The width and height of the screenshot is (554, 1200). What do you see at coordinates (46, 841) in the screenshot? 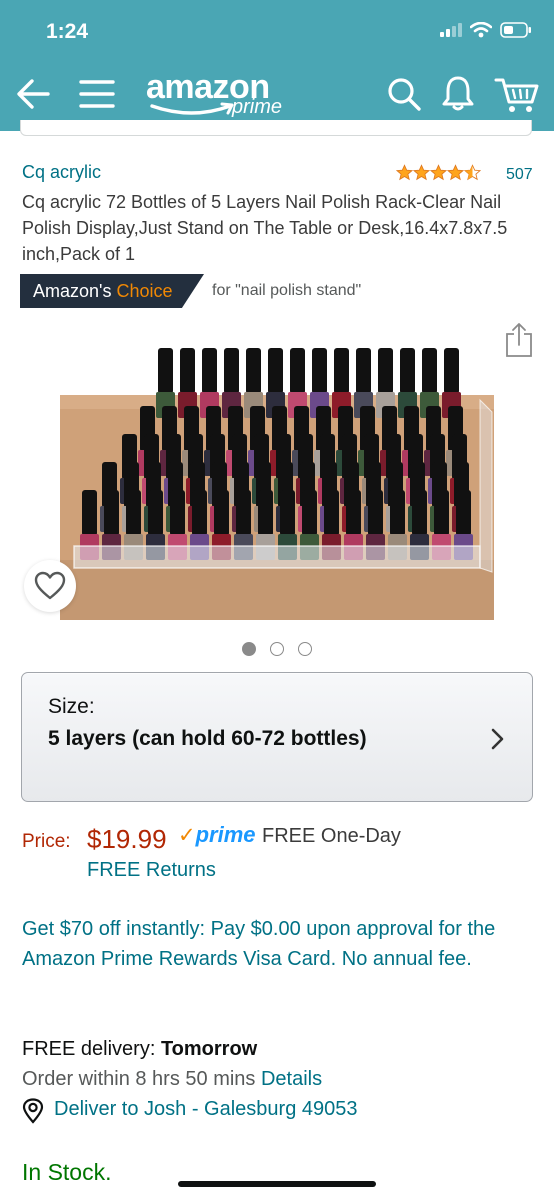
I see `price-label: Price:` at bounding box center [46, 841].